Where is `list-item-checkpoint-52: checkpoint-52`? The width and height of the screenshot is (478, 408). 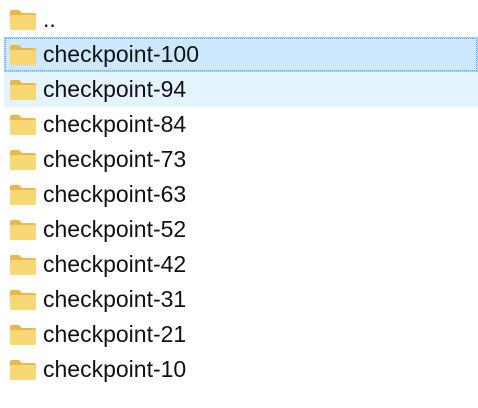
list-item-checkpoint-52: checkpoint-52 is located at coordinates (241, 229).